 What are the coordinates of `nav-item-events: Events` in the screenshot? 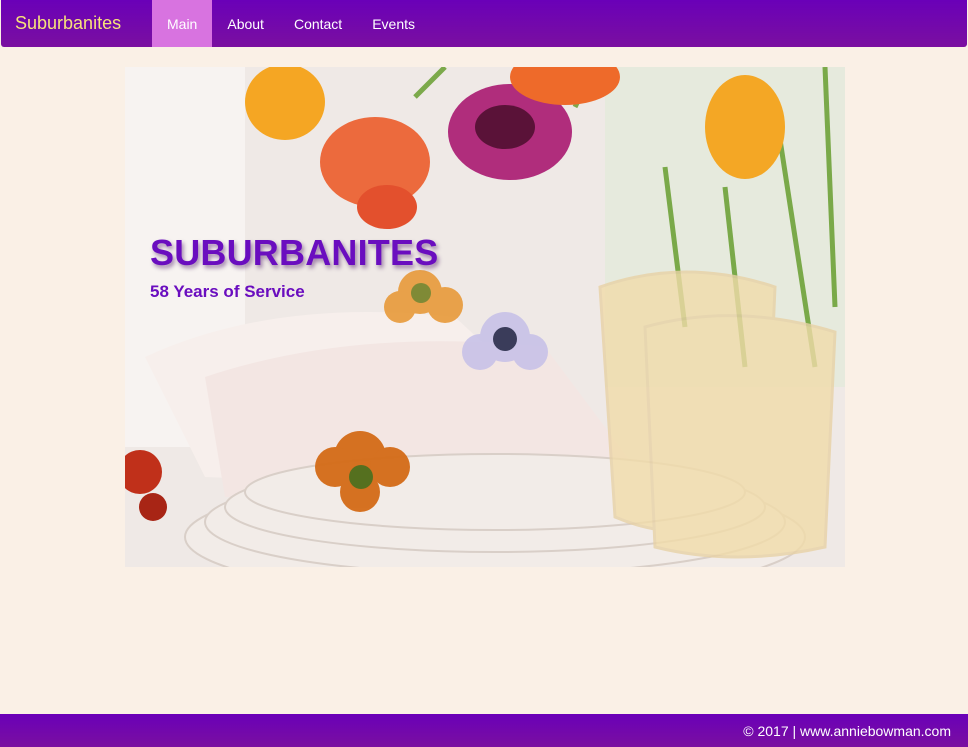 It's located at (393, 23).